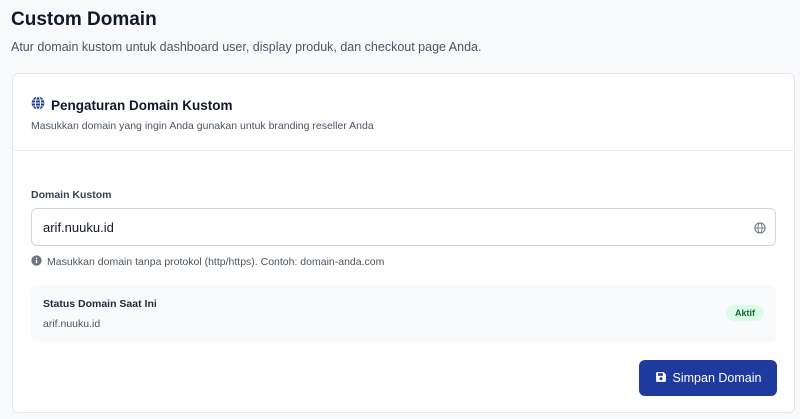 This screenshot has width=800, height=419. I want to click on status-label: Status Domain Saat Ini, so click(100, 304).